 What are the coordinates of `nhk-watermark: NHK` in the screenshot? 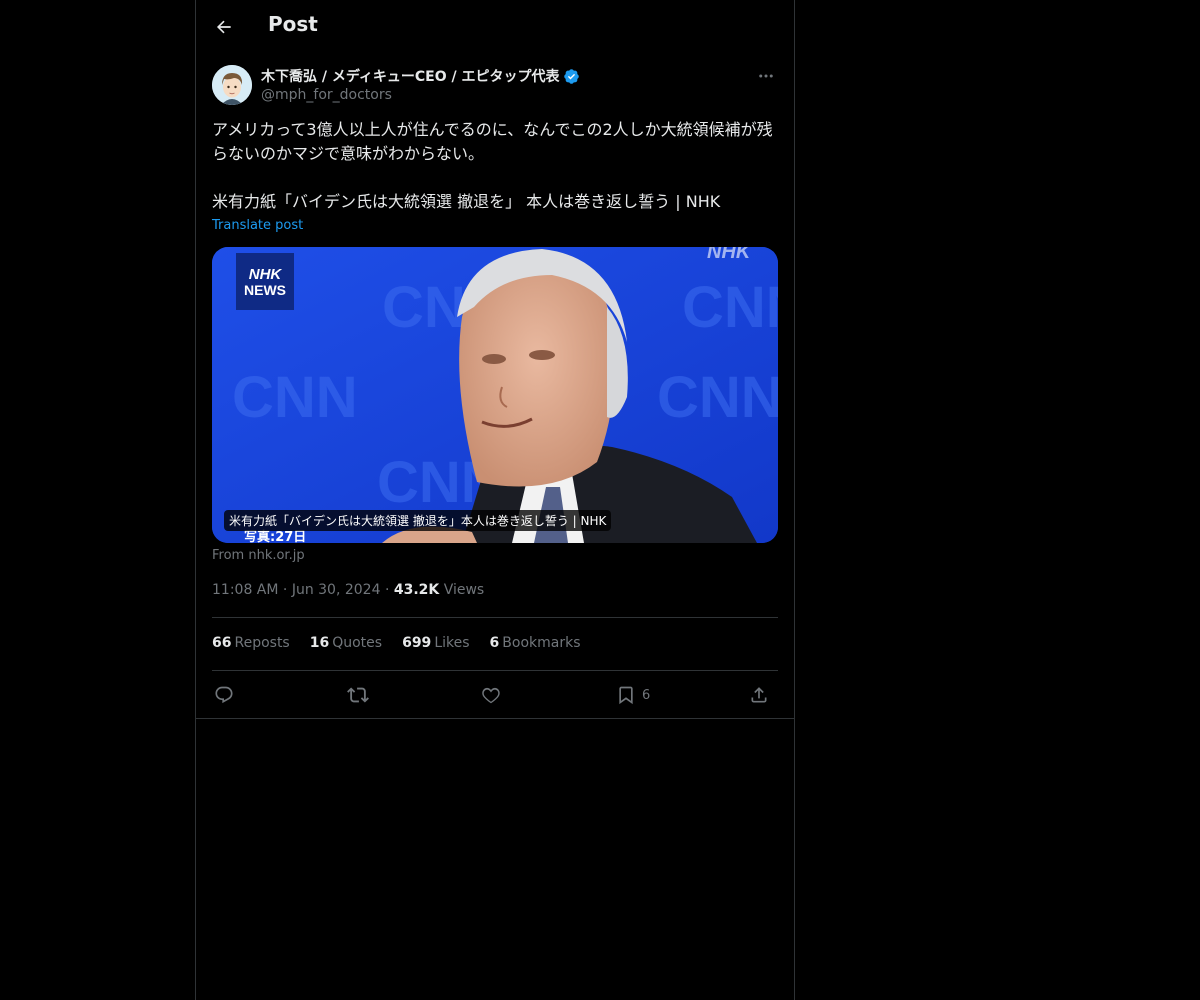 It's located at (729, 255).